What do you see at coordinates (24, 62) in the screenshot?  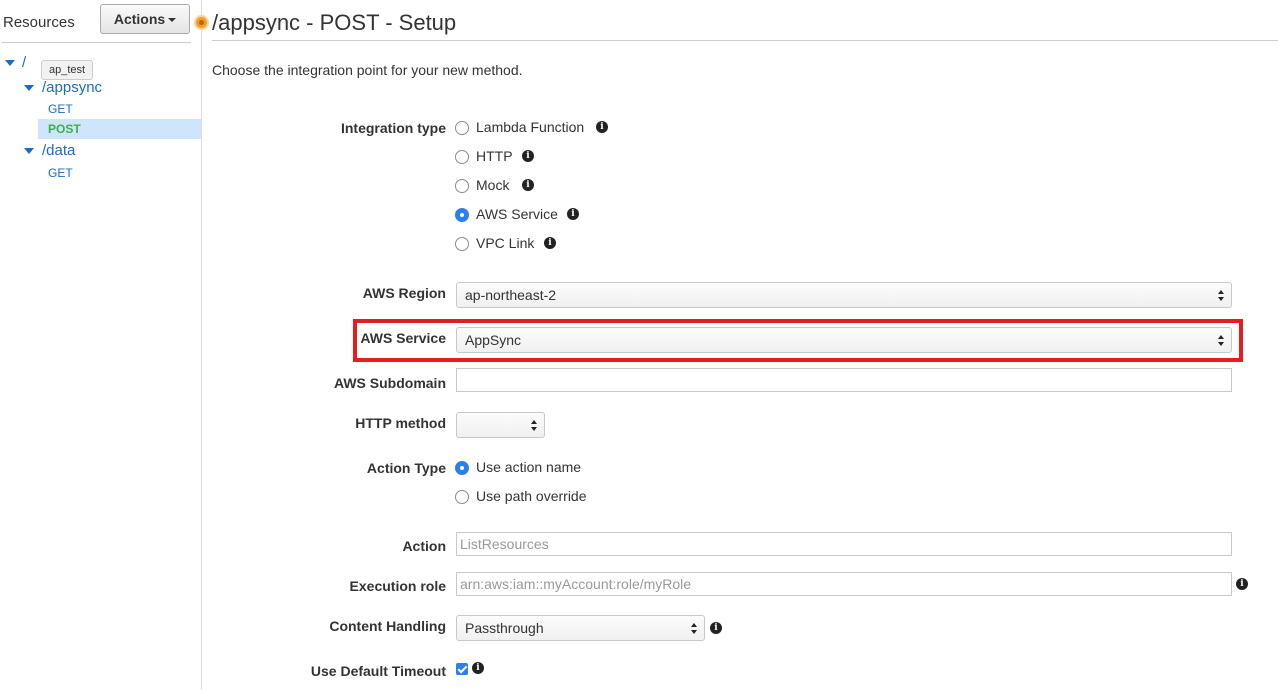 I see `tree-item-root: /` at bounding box center [24, 62].